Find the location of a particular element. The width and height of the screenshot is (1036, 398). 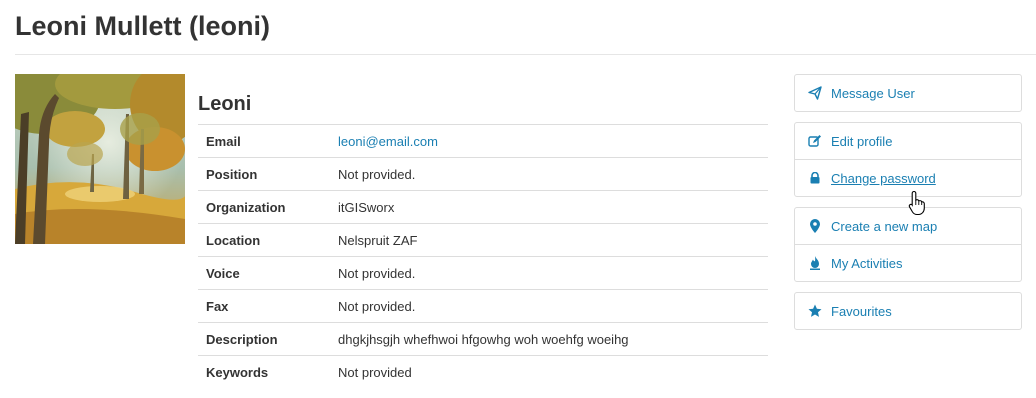

table-row: Position Not provided. is located at coordinates (483, 174).